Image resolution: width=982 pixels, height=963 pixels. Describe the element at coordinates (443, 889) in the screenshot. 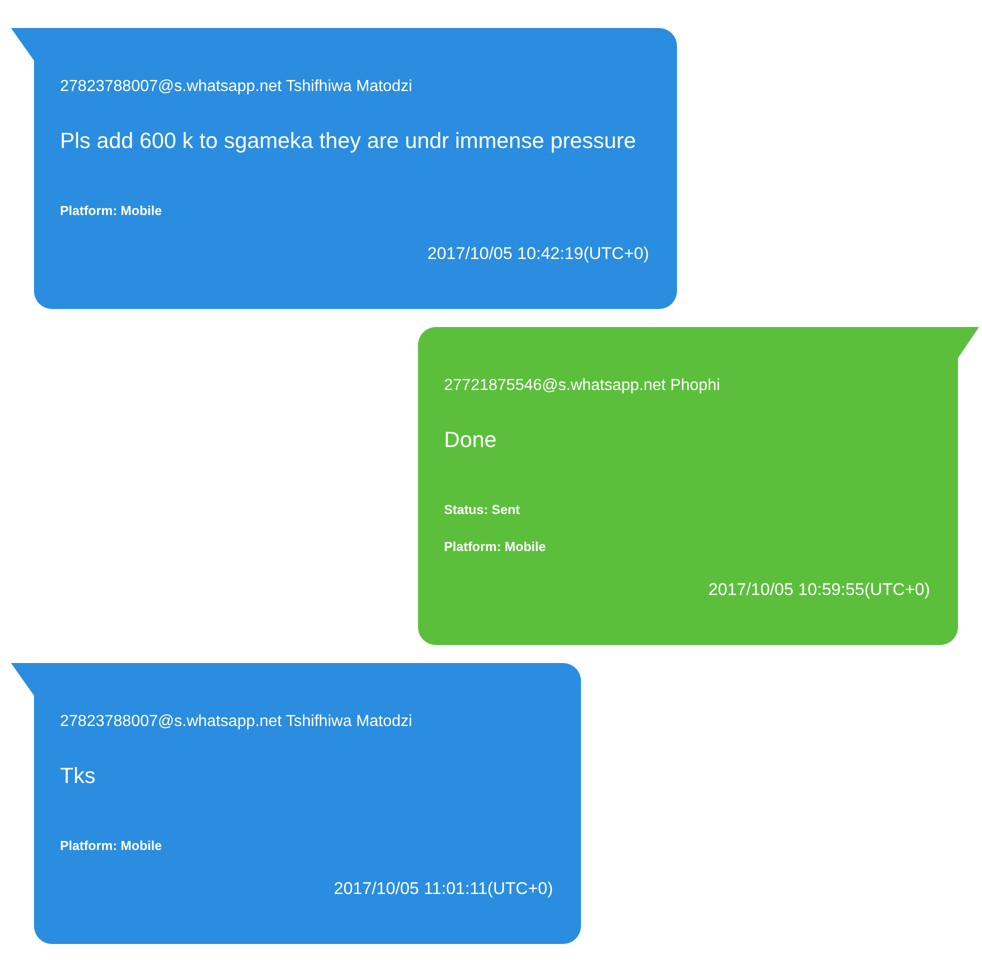

I see `timestamp: 2017/10/05 11:01:11(UTC+0)` at that location.